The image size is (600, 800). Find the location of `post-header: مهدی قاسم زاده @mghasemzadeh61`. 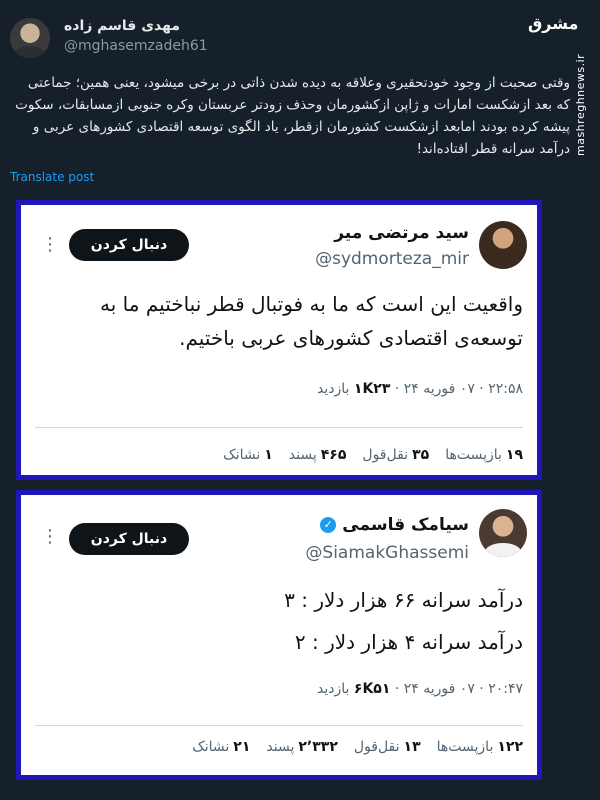

post-header: مهدی قاسم زاده @mghasemzadeh61 is located at coordinates (270, 39).